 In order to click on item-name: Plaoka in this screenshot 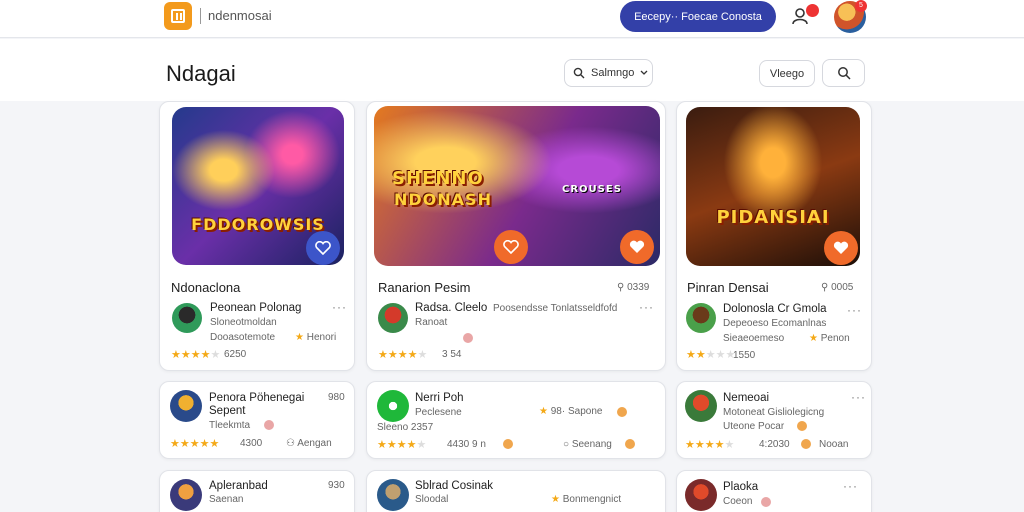, I will do `click(741, 487)`.